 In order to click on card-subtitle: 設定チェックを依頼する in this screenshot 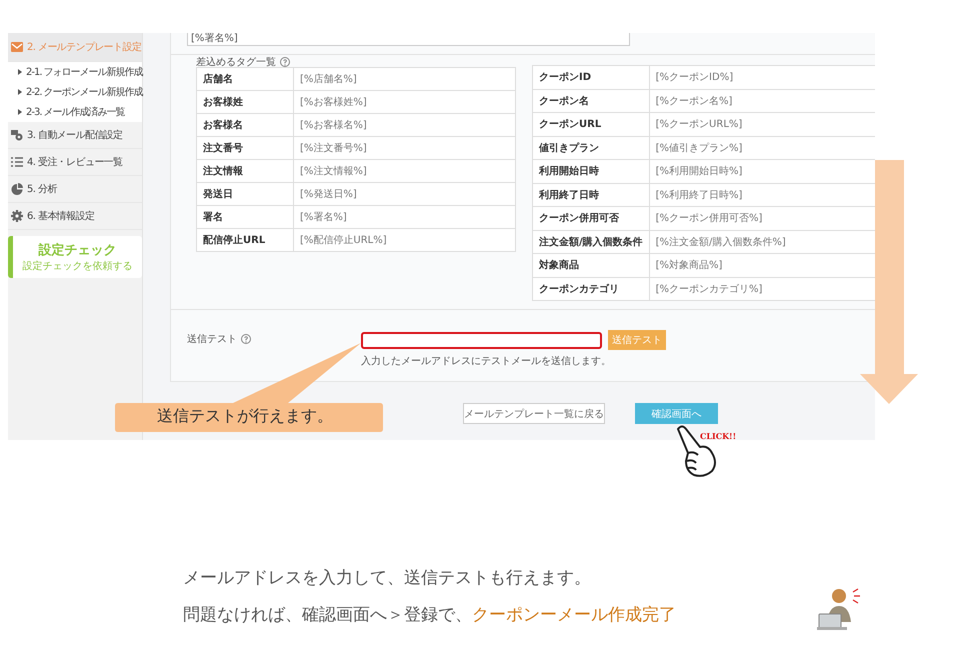, I will do `click(77, 266)`.